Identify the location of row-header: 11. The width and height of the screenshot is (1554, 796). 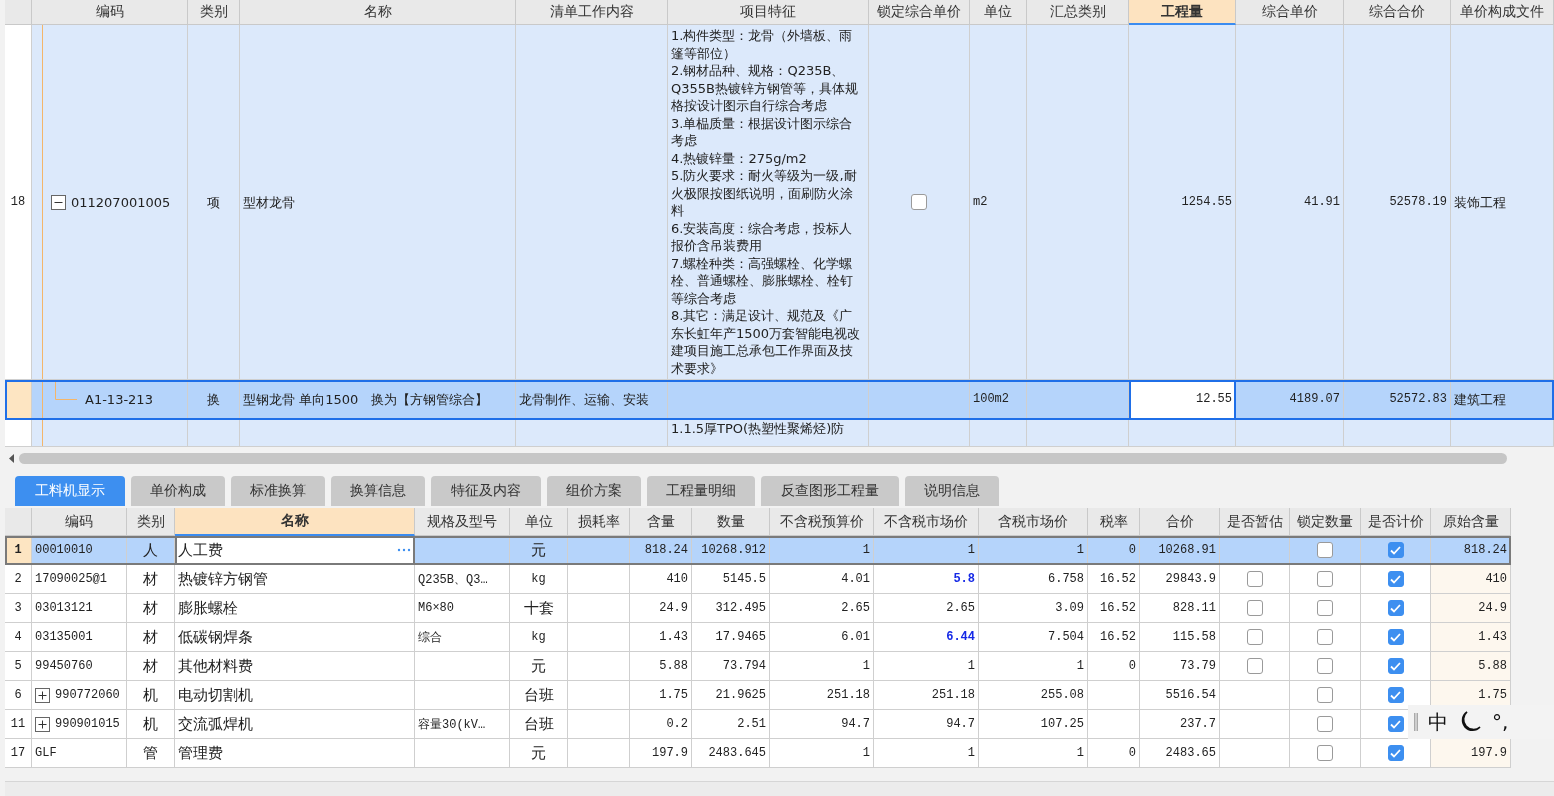
(18, 724).